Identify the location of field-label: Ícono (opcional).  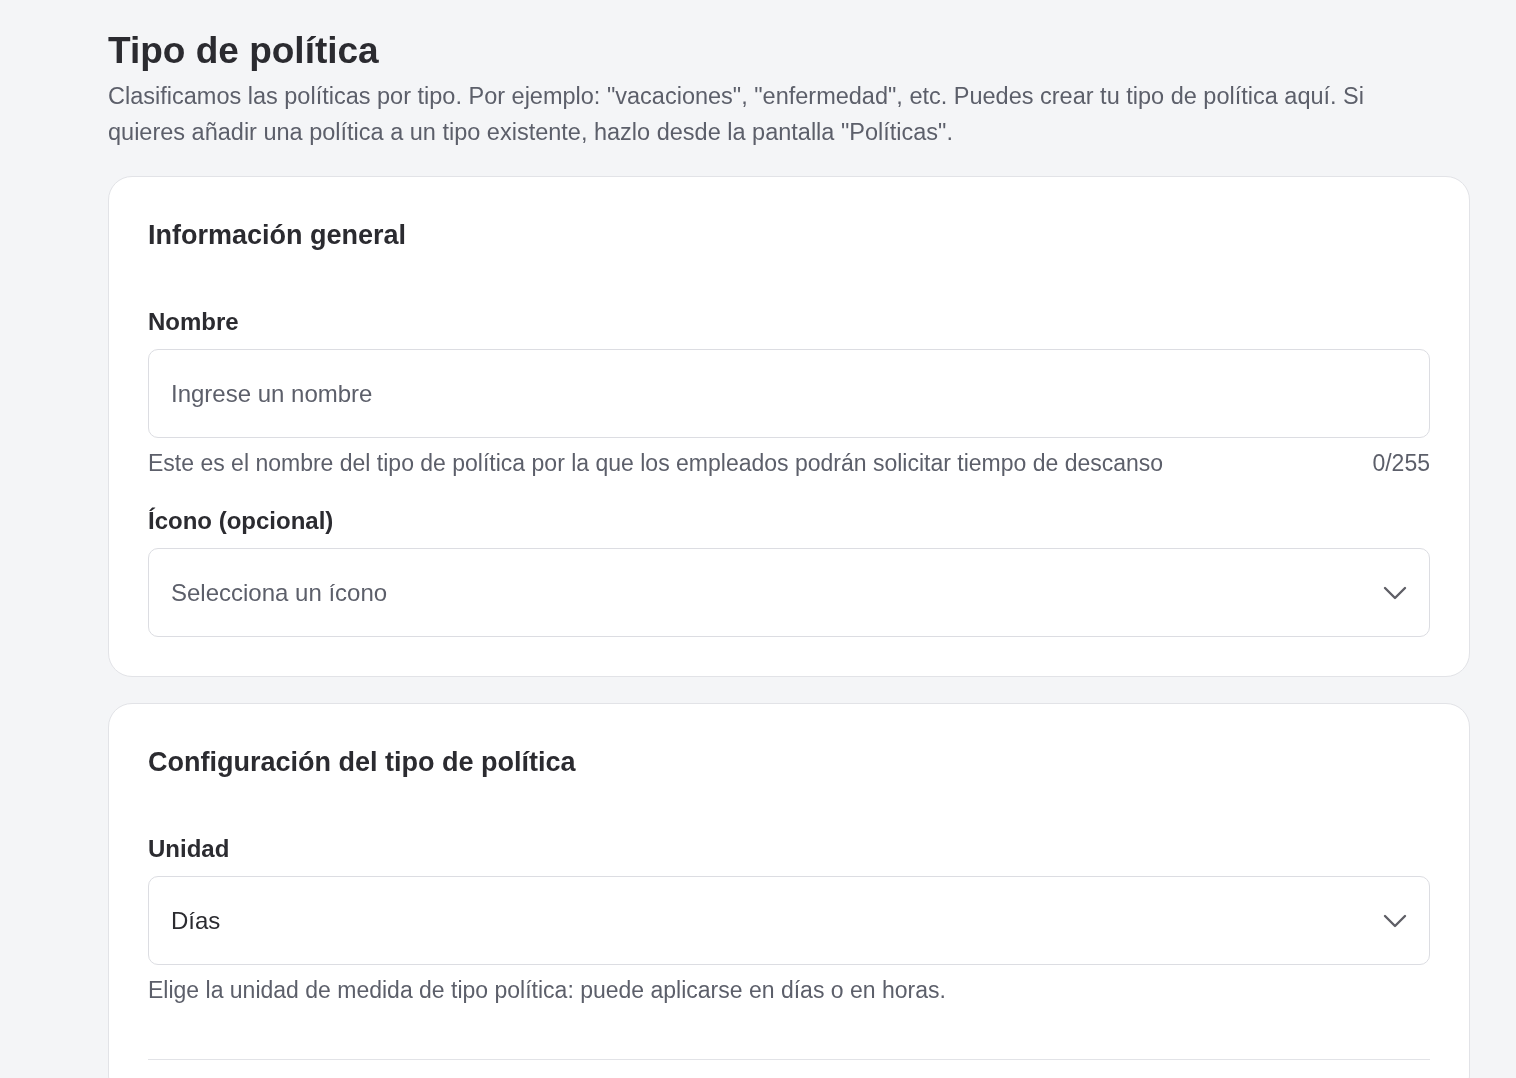
(241, 521).